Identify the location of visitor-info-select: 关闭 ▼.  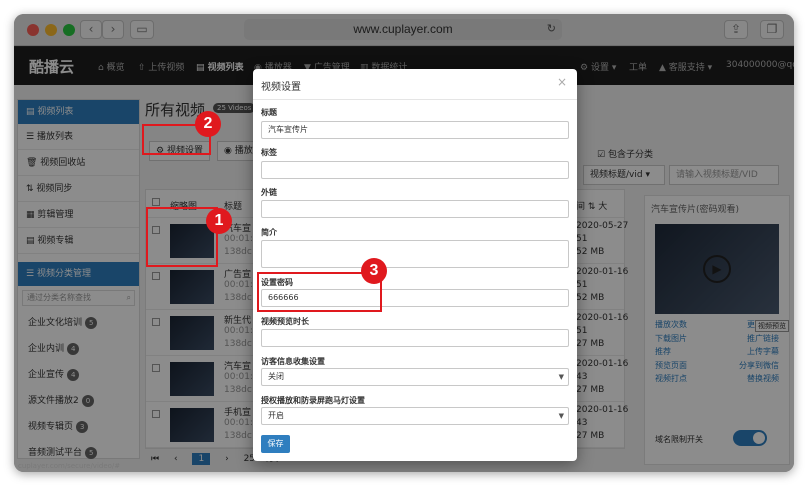
(415, 377).